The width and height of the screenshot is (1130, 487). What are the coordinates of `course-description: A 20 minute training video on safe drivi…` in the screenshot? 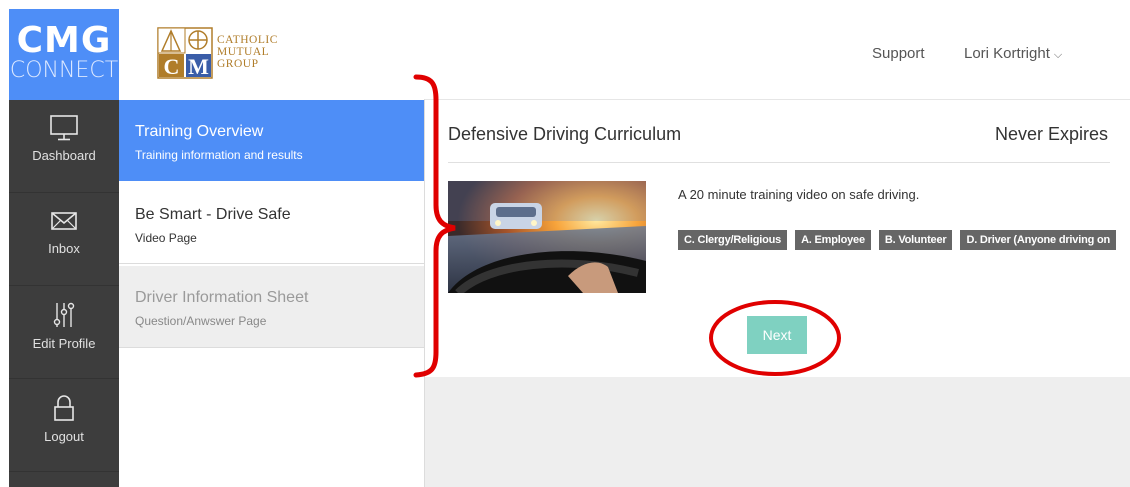 It's located at (799, 194).